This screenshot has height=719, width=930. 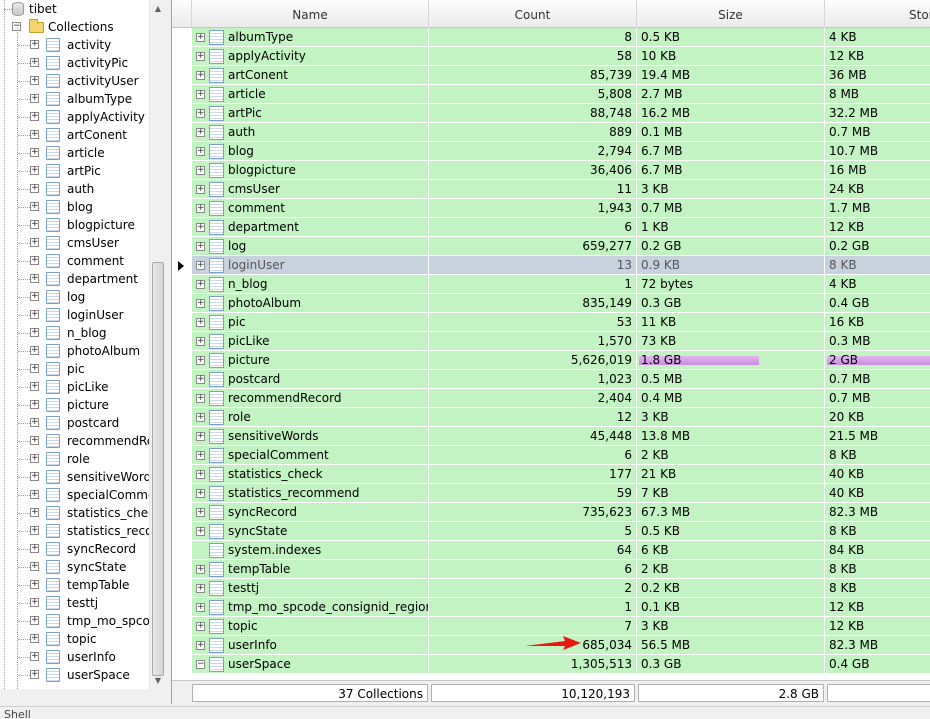 I want to click on table-row: + picLike 1,570 73 KB 0.3 MB, so click(x=551, y=341).